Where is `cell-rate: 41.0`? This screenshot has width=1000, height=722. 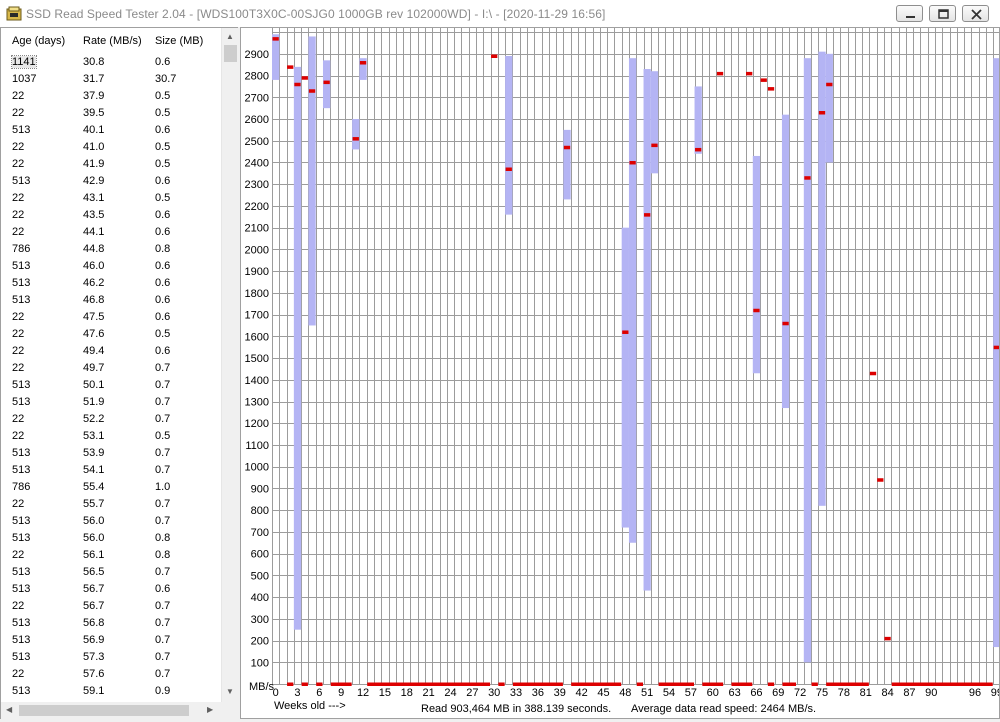 cell-rate: 41.0 is located at coordinates (94, 147).